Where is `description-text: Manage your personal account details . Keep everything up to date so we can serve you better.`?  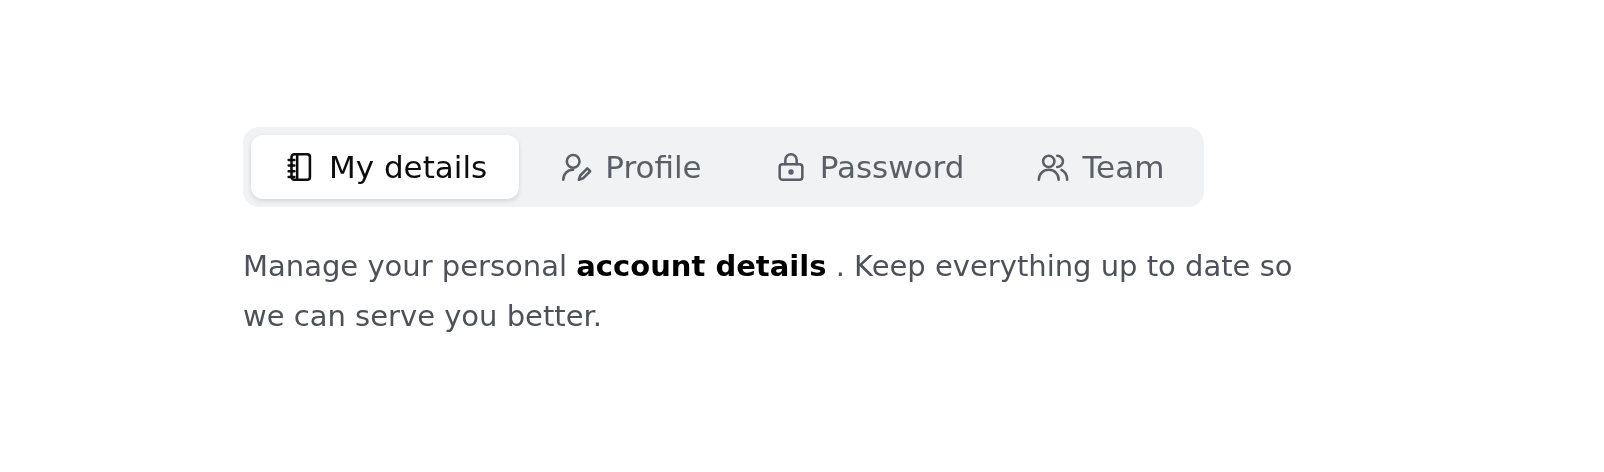
description-text: Manage your personal account details . Keep everything up to date so we can serve you better. is located at coordinates (768, 291).